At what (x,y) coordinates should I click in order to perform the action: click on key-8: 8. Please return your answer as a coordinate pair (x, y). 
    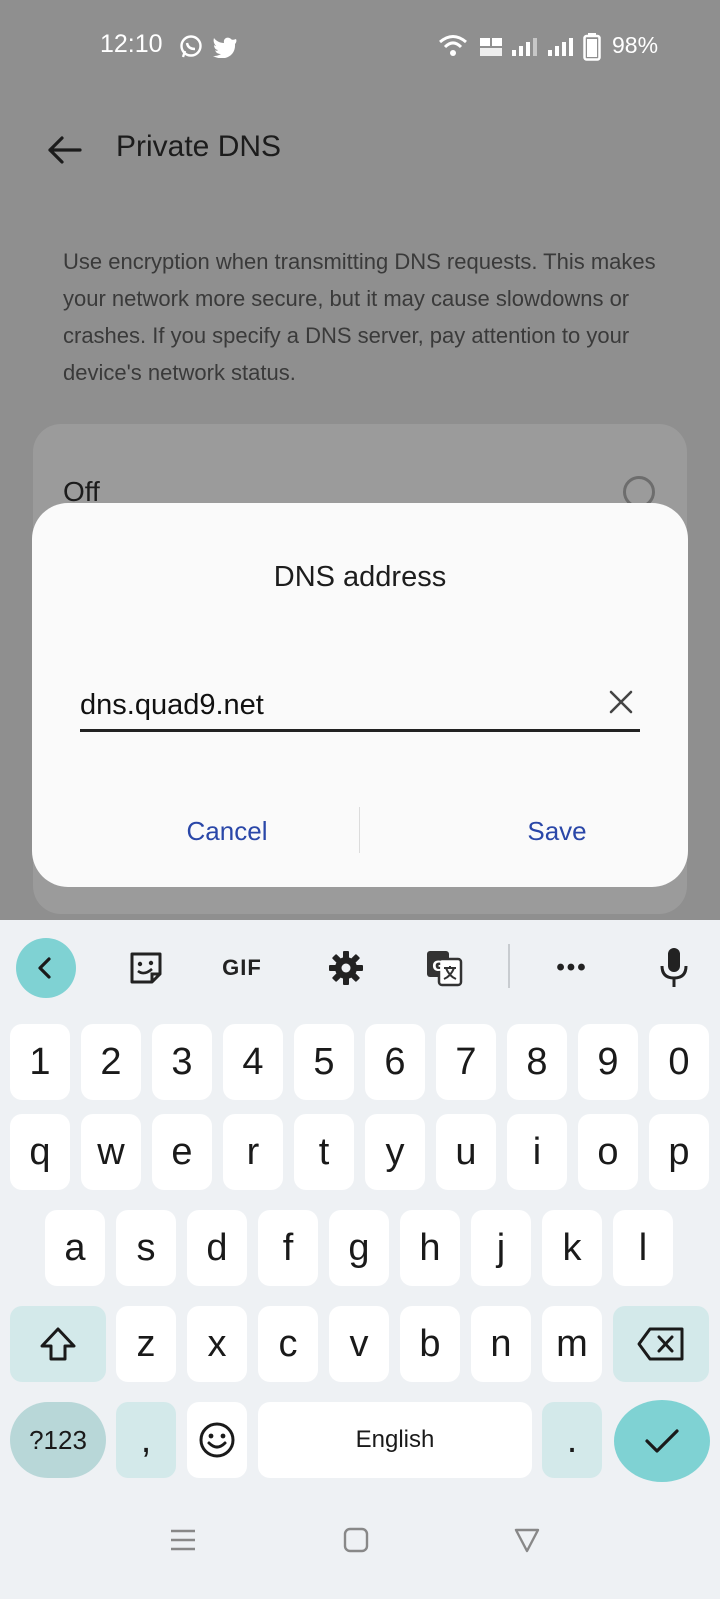
    Looking at the image, I should click on (537, 1062).